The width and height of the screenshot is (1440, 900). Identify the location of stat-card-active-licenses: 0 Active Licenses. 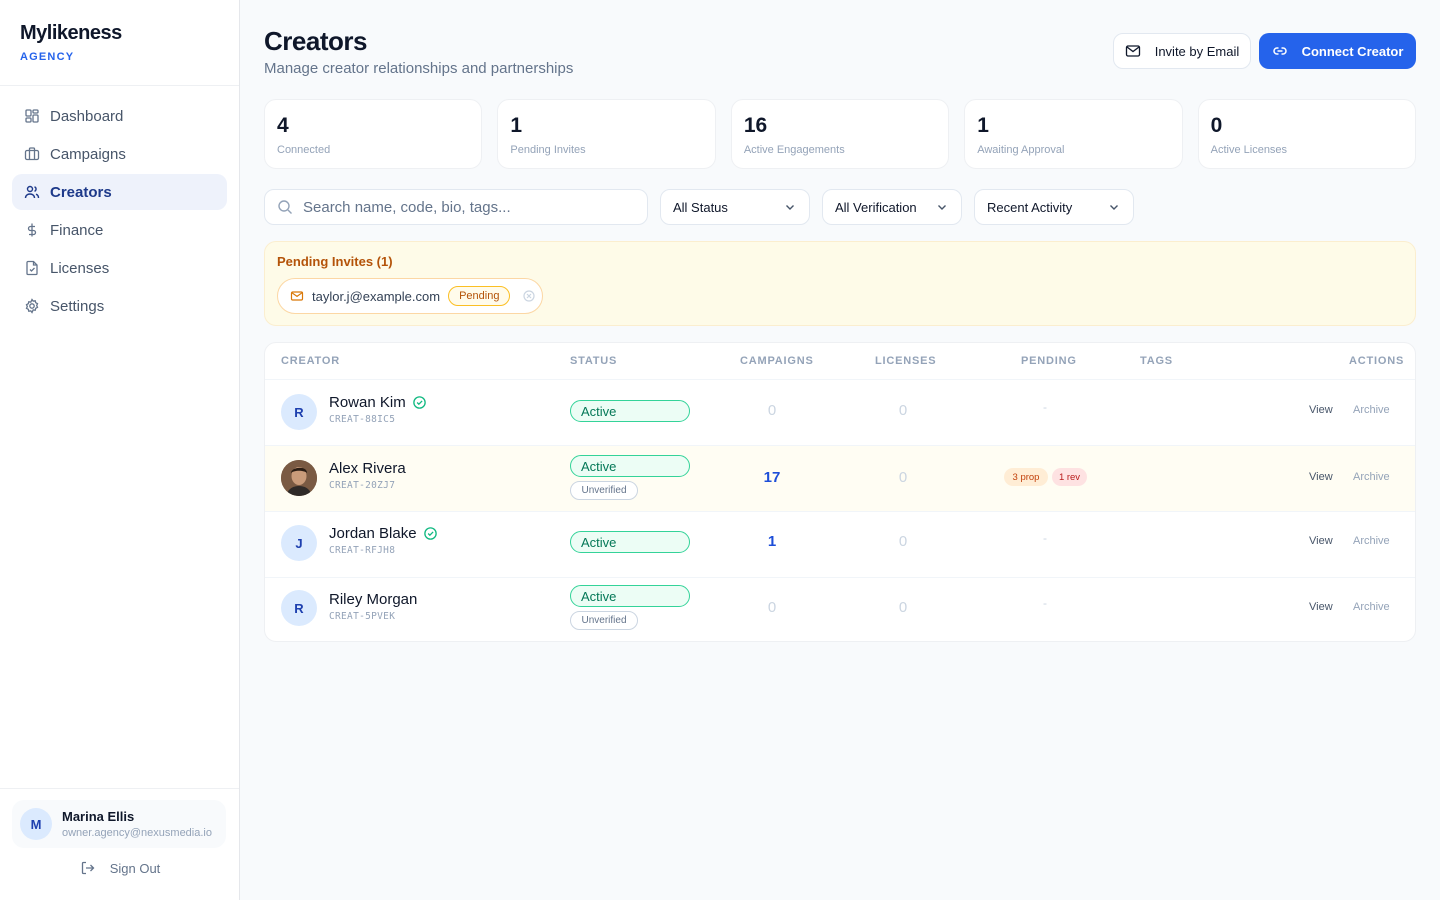
(1307, 134).